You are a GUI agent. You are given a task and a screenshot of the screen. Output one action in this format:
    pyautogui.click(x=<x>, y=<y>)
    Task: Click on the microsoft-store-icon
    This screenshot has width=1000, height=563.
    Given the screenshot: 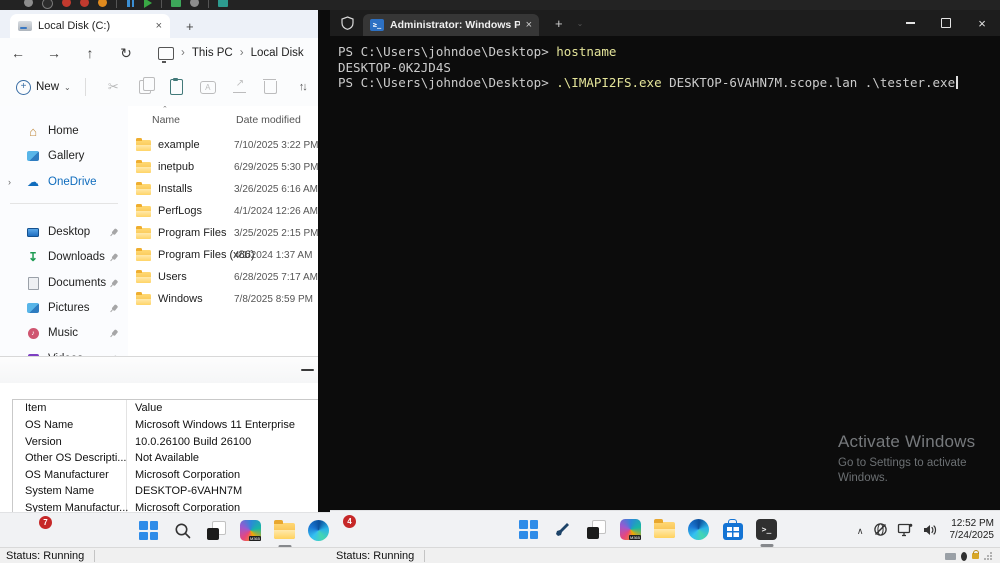 What is the action you would take?
    pyautogui.click(x=732, y=530)
    